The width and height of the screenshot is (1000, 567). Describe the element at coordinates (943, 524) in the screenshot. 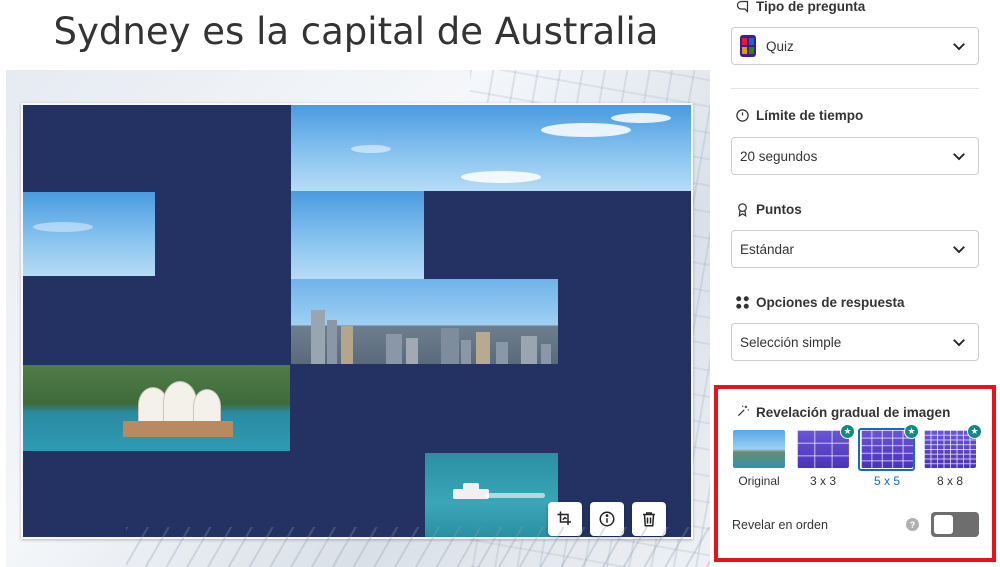

I see `toggle-knob` at that location.